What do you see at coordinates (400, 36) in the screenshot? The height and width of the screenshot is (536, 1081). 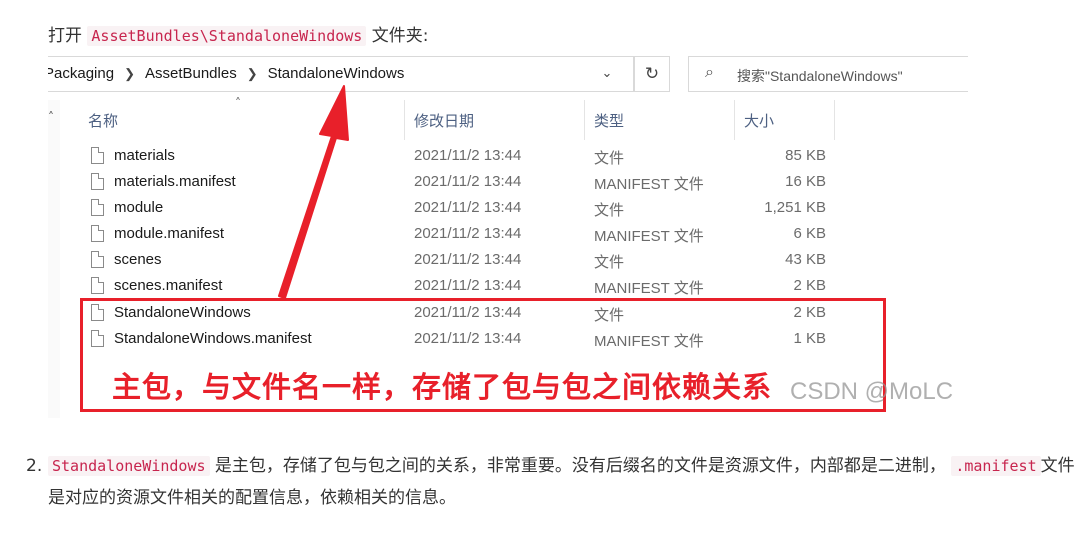 I see `intro-suffix: 文件夹:` at bounding box center [400, 36].